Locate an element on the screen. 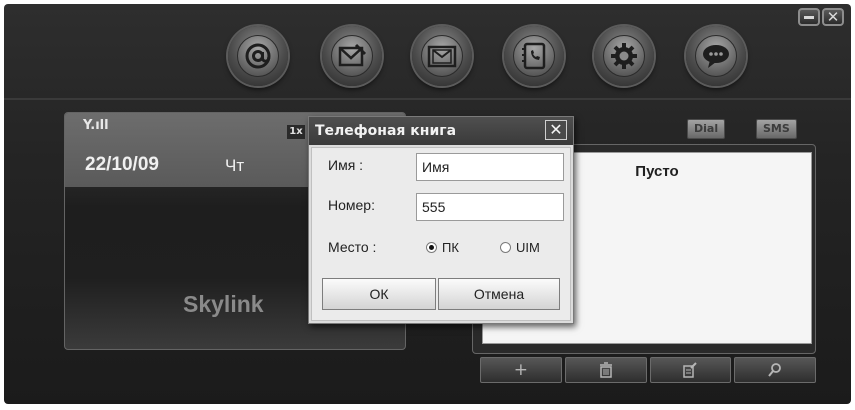 This screenshot has height=410, width=855. name-field: Имя is located at coordinates (490, 167).